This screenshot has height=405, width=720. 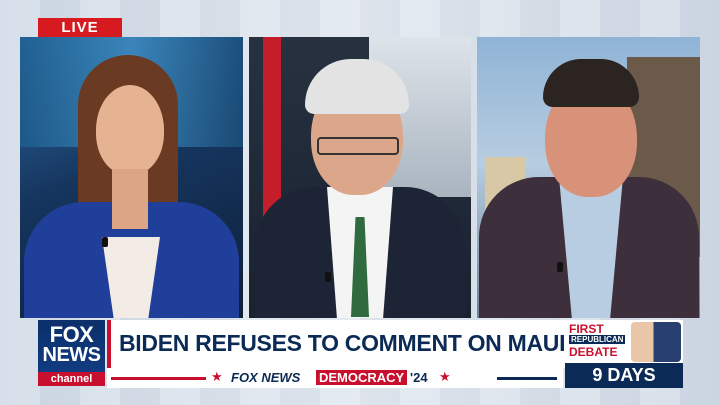 I want to click on ticker-democracy-label: DEMOCRACY, so click(x=362, y=377).